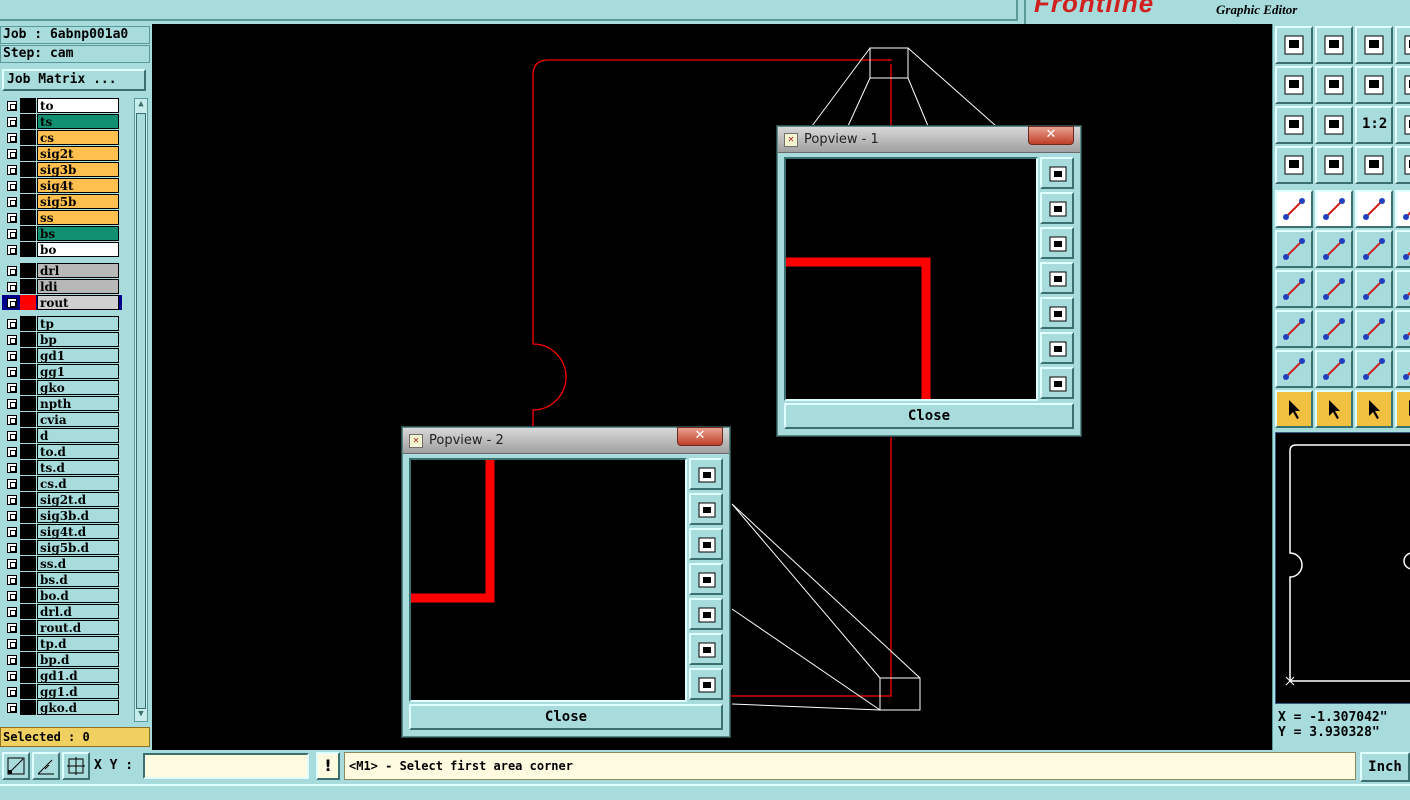 Image resolution: width=1410 pixels, height=800 pixels. I want to click on layer-name: rout.d, so click(78, 627).